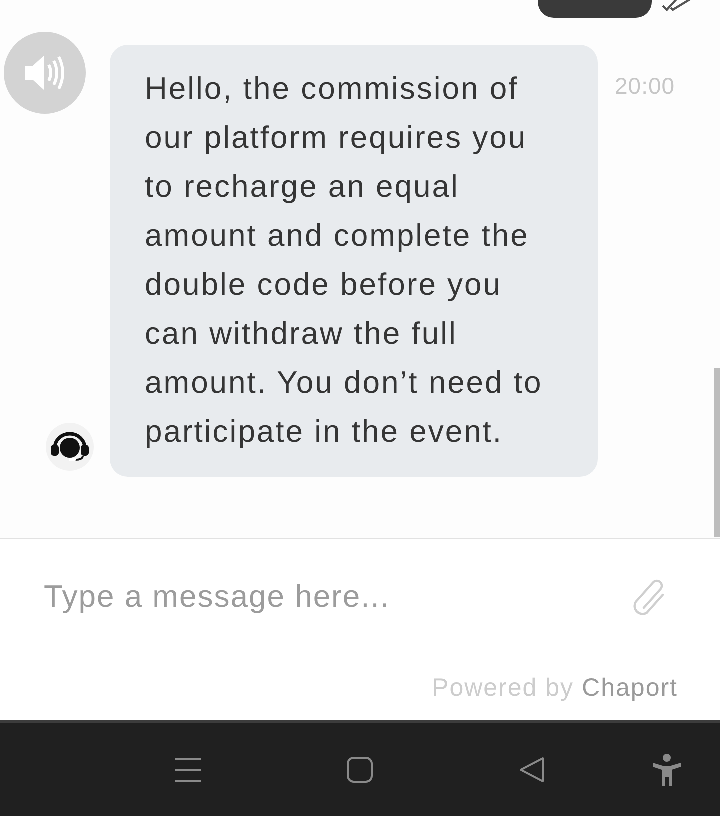 Image resolution: width=720 pixels, height=816 pixels. I want to click on menu-icon, so click(188, 769).